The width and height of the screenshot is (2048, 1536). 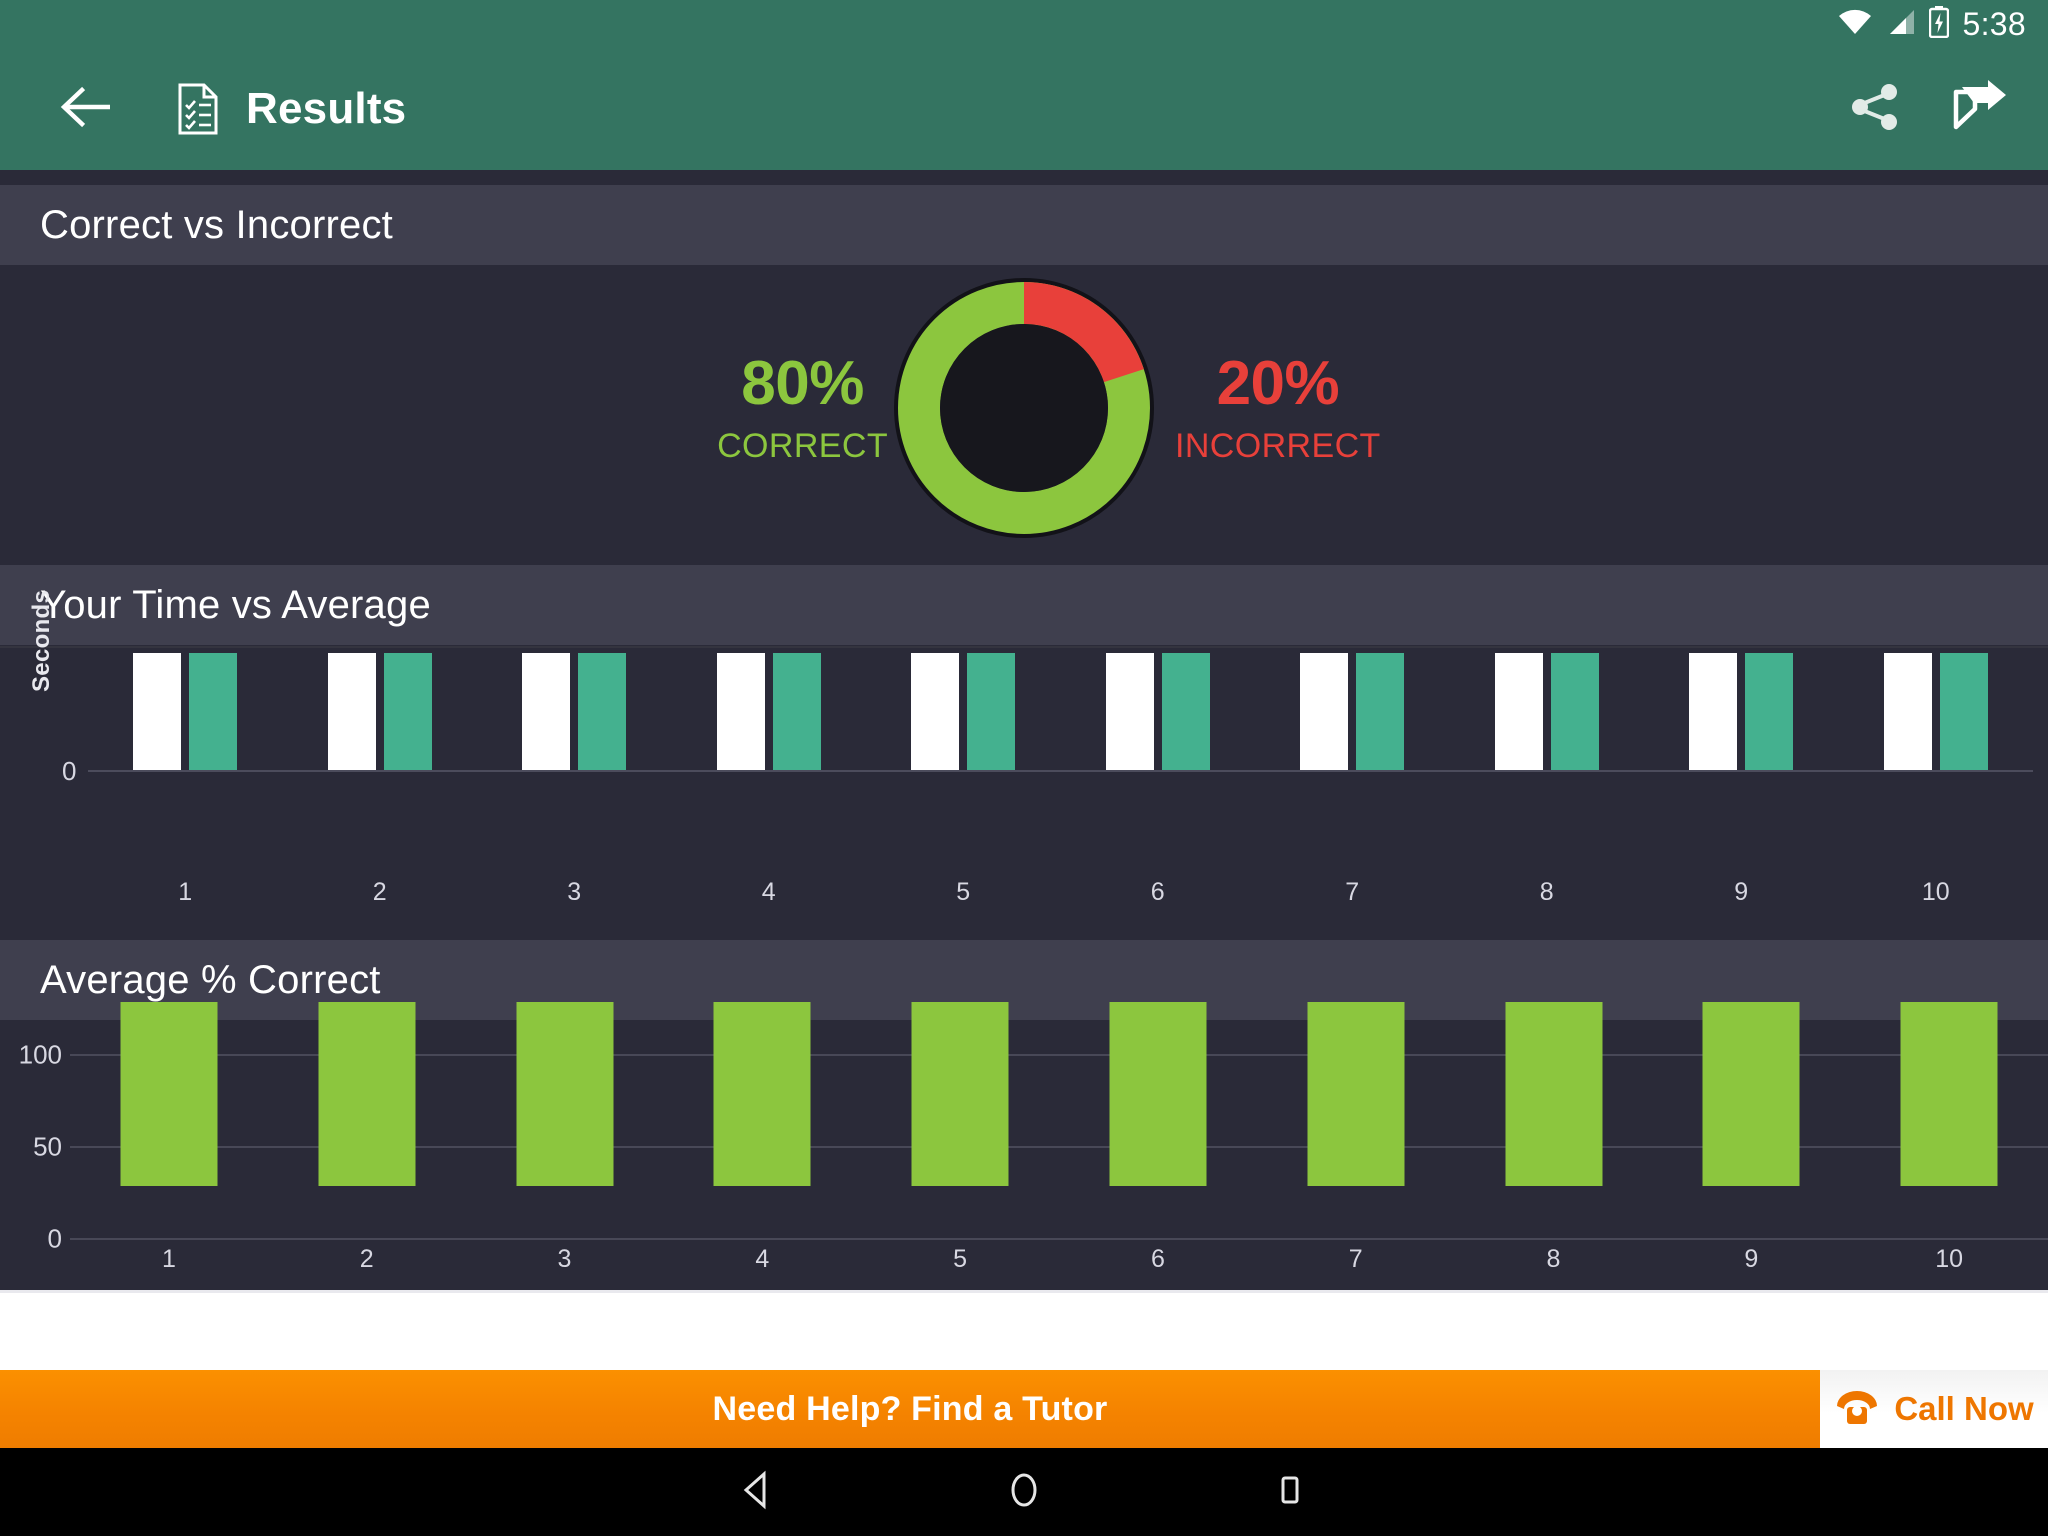 I want to click on nav-recents-square-icon, so click(x=1290, y=1492).